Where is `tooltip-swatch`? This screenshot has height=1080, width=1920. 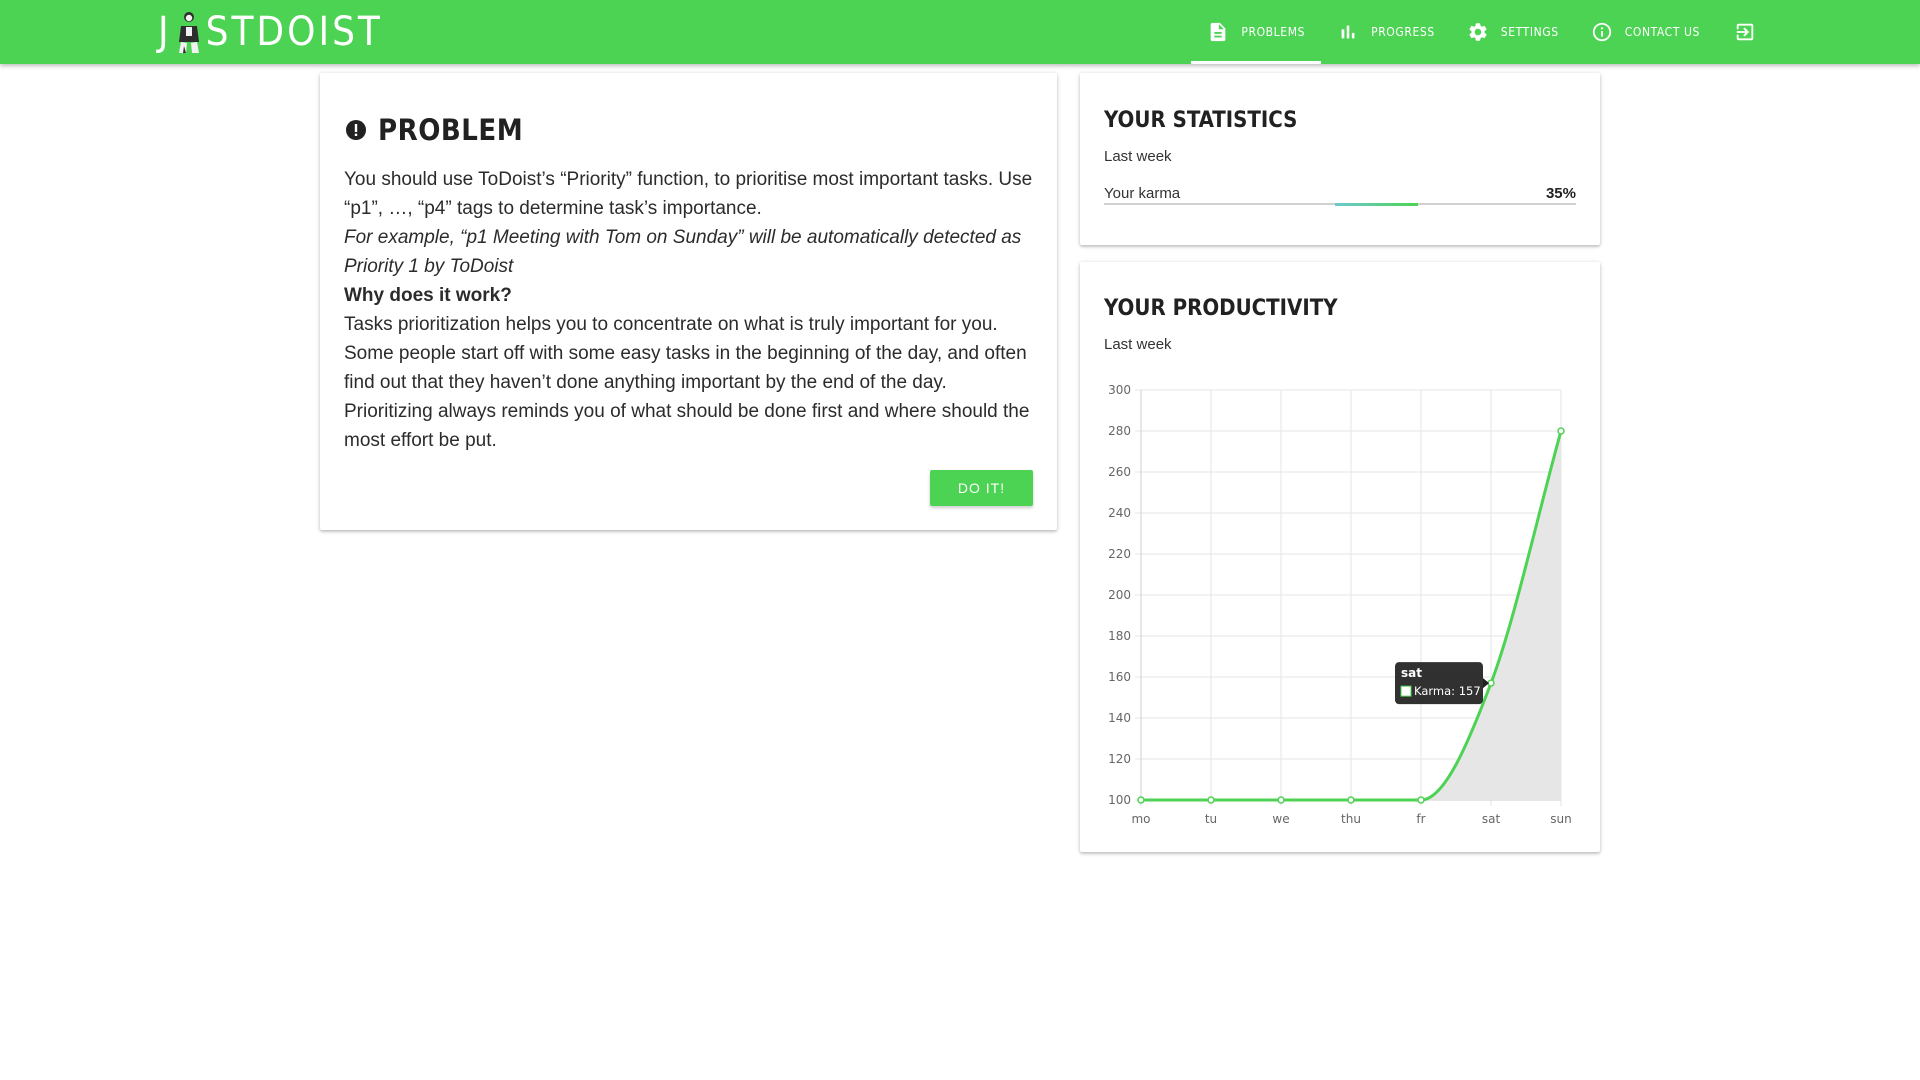 tooltip-swatch is located at coordinates (1406, 691).